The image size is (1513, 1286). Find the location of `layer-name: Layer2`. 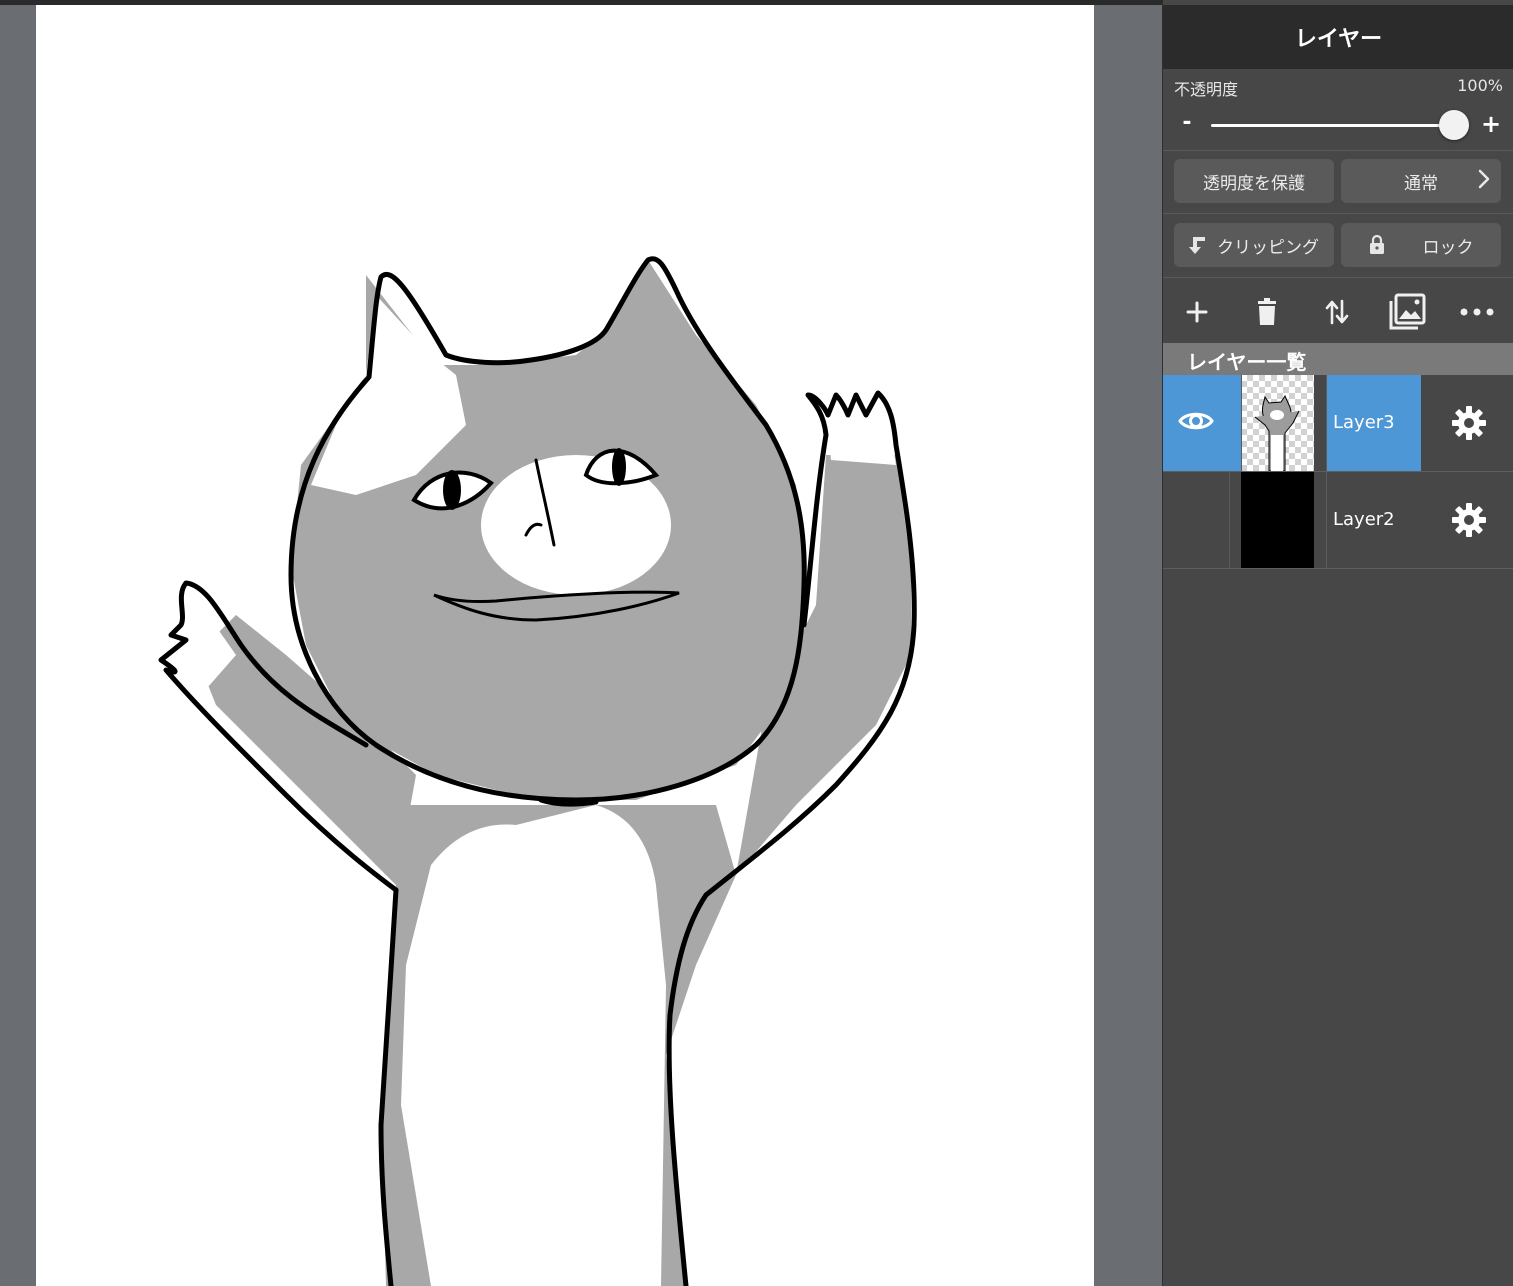

layer-name: Layer2 is located at coordinates (1364, 519).